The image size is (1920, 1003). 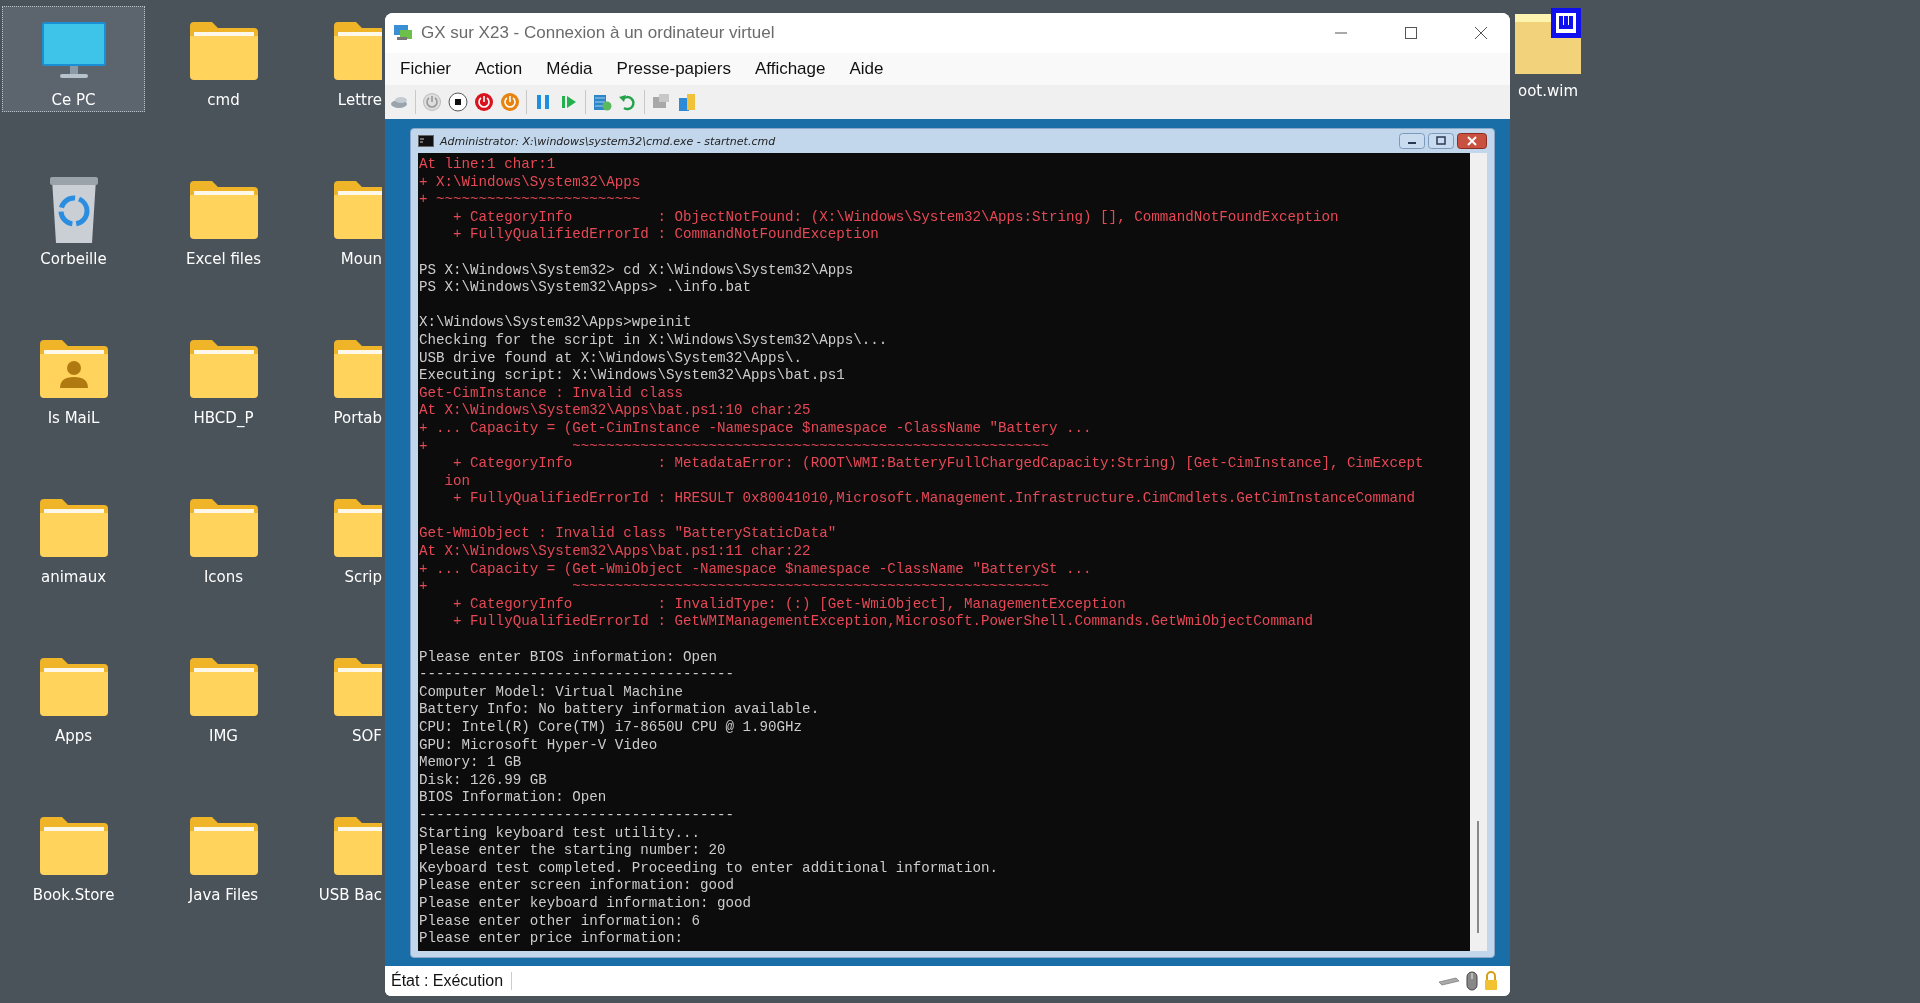 I want to click on menu-item: Fichier, so click(x=425, y=69).